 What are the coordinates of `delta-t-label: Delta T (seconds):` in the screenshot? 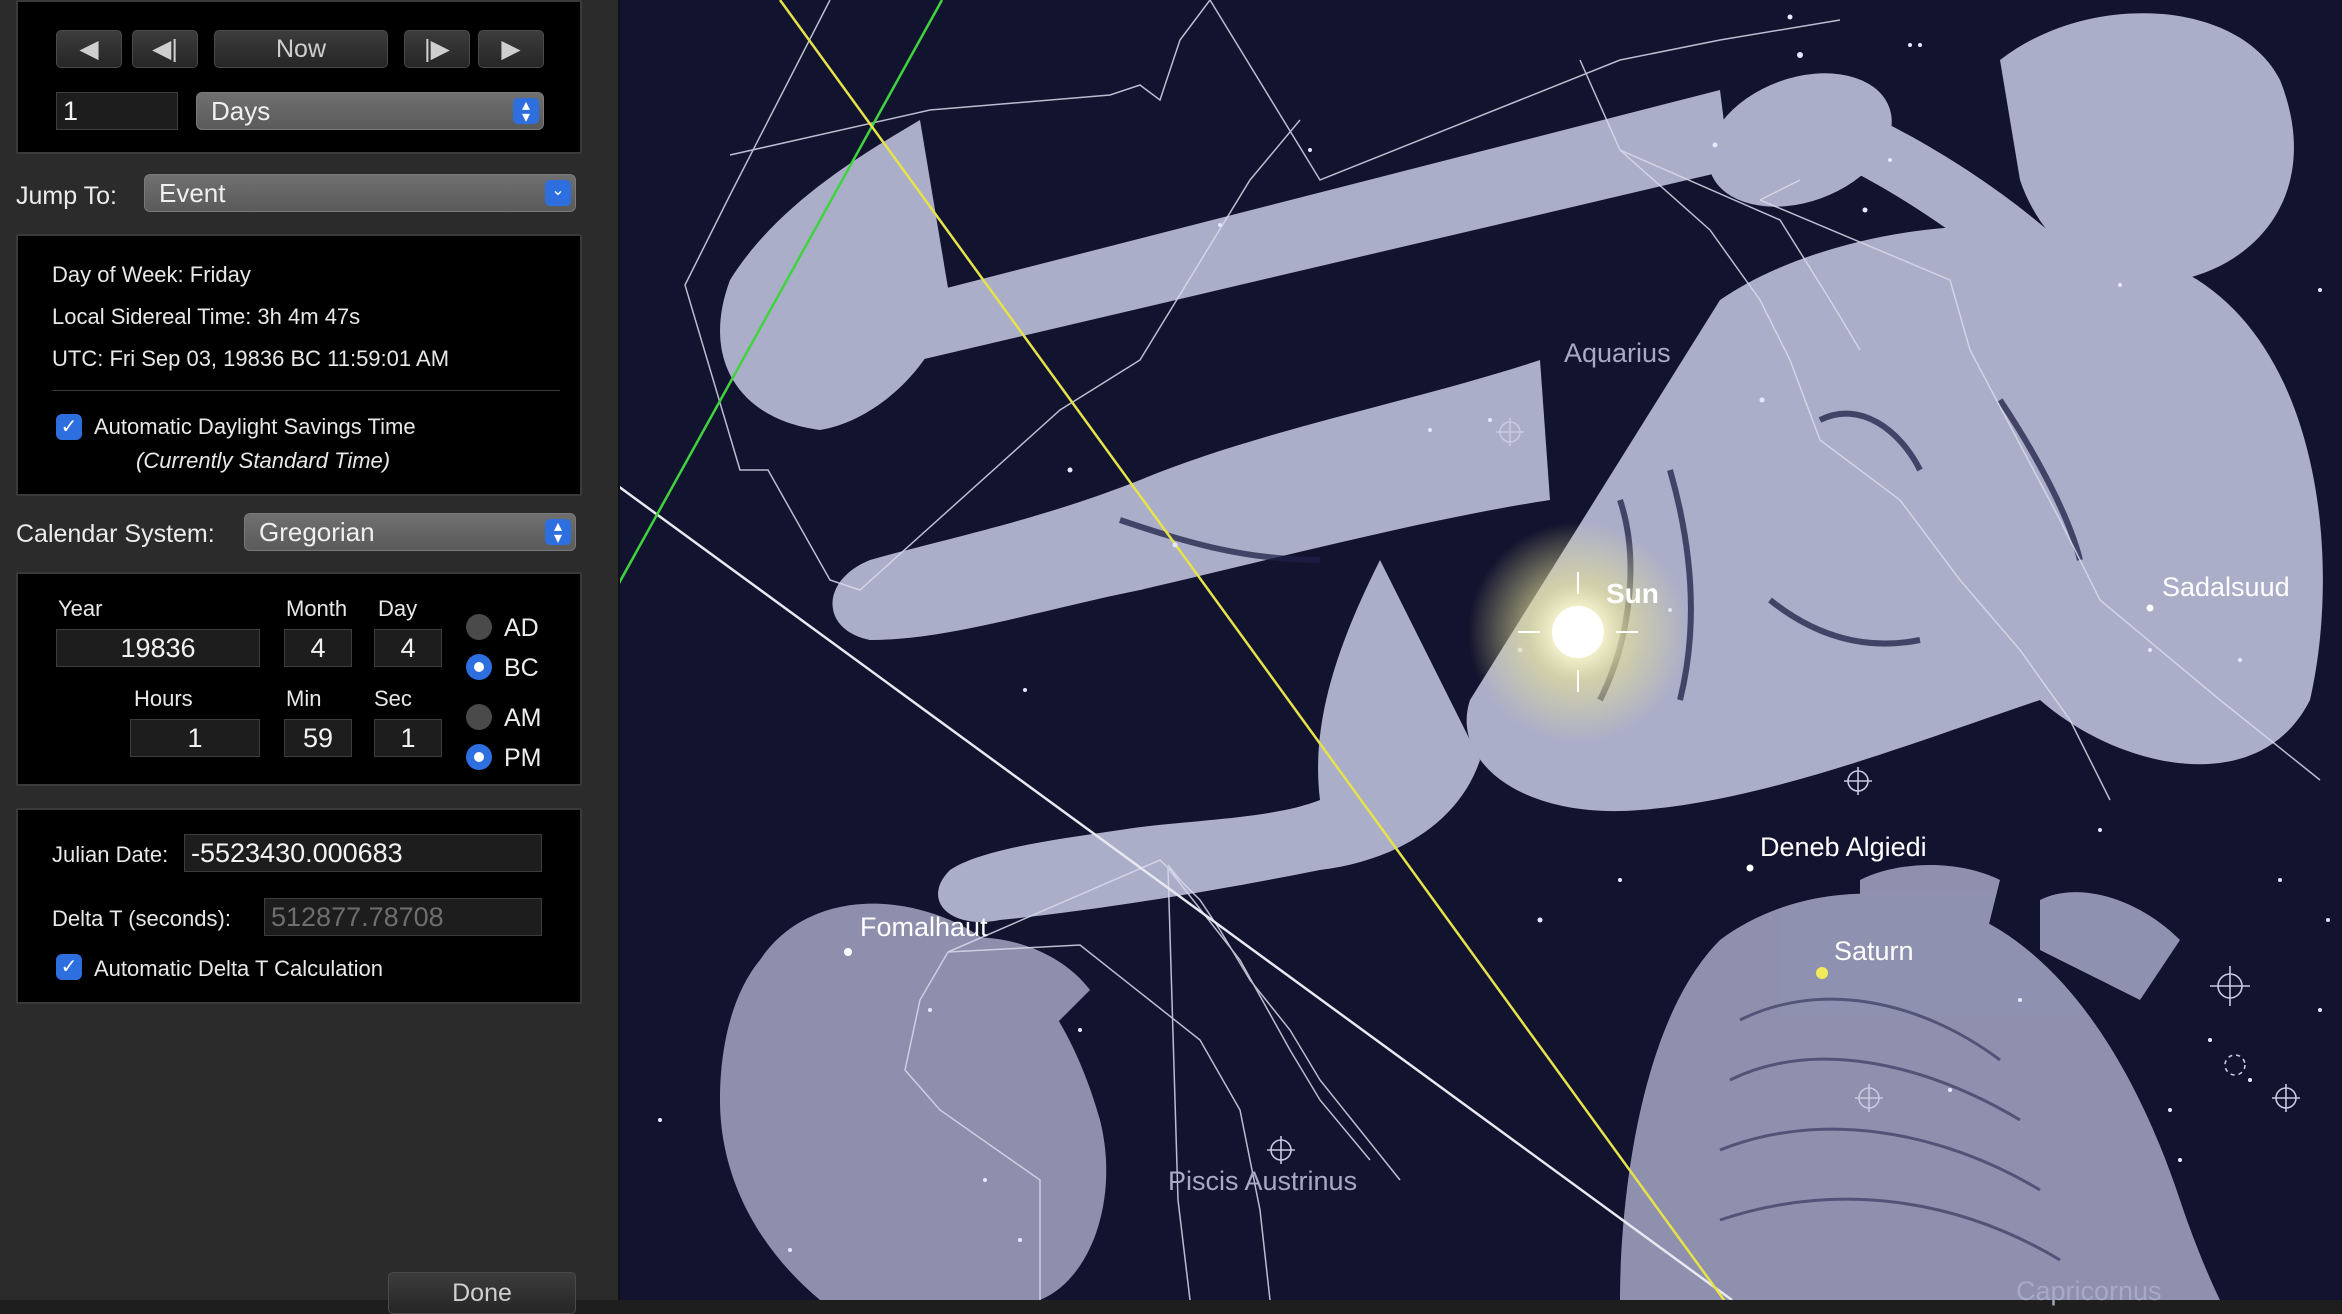 It's located at (141, 918).